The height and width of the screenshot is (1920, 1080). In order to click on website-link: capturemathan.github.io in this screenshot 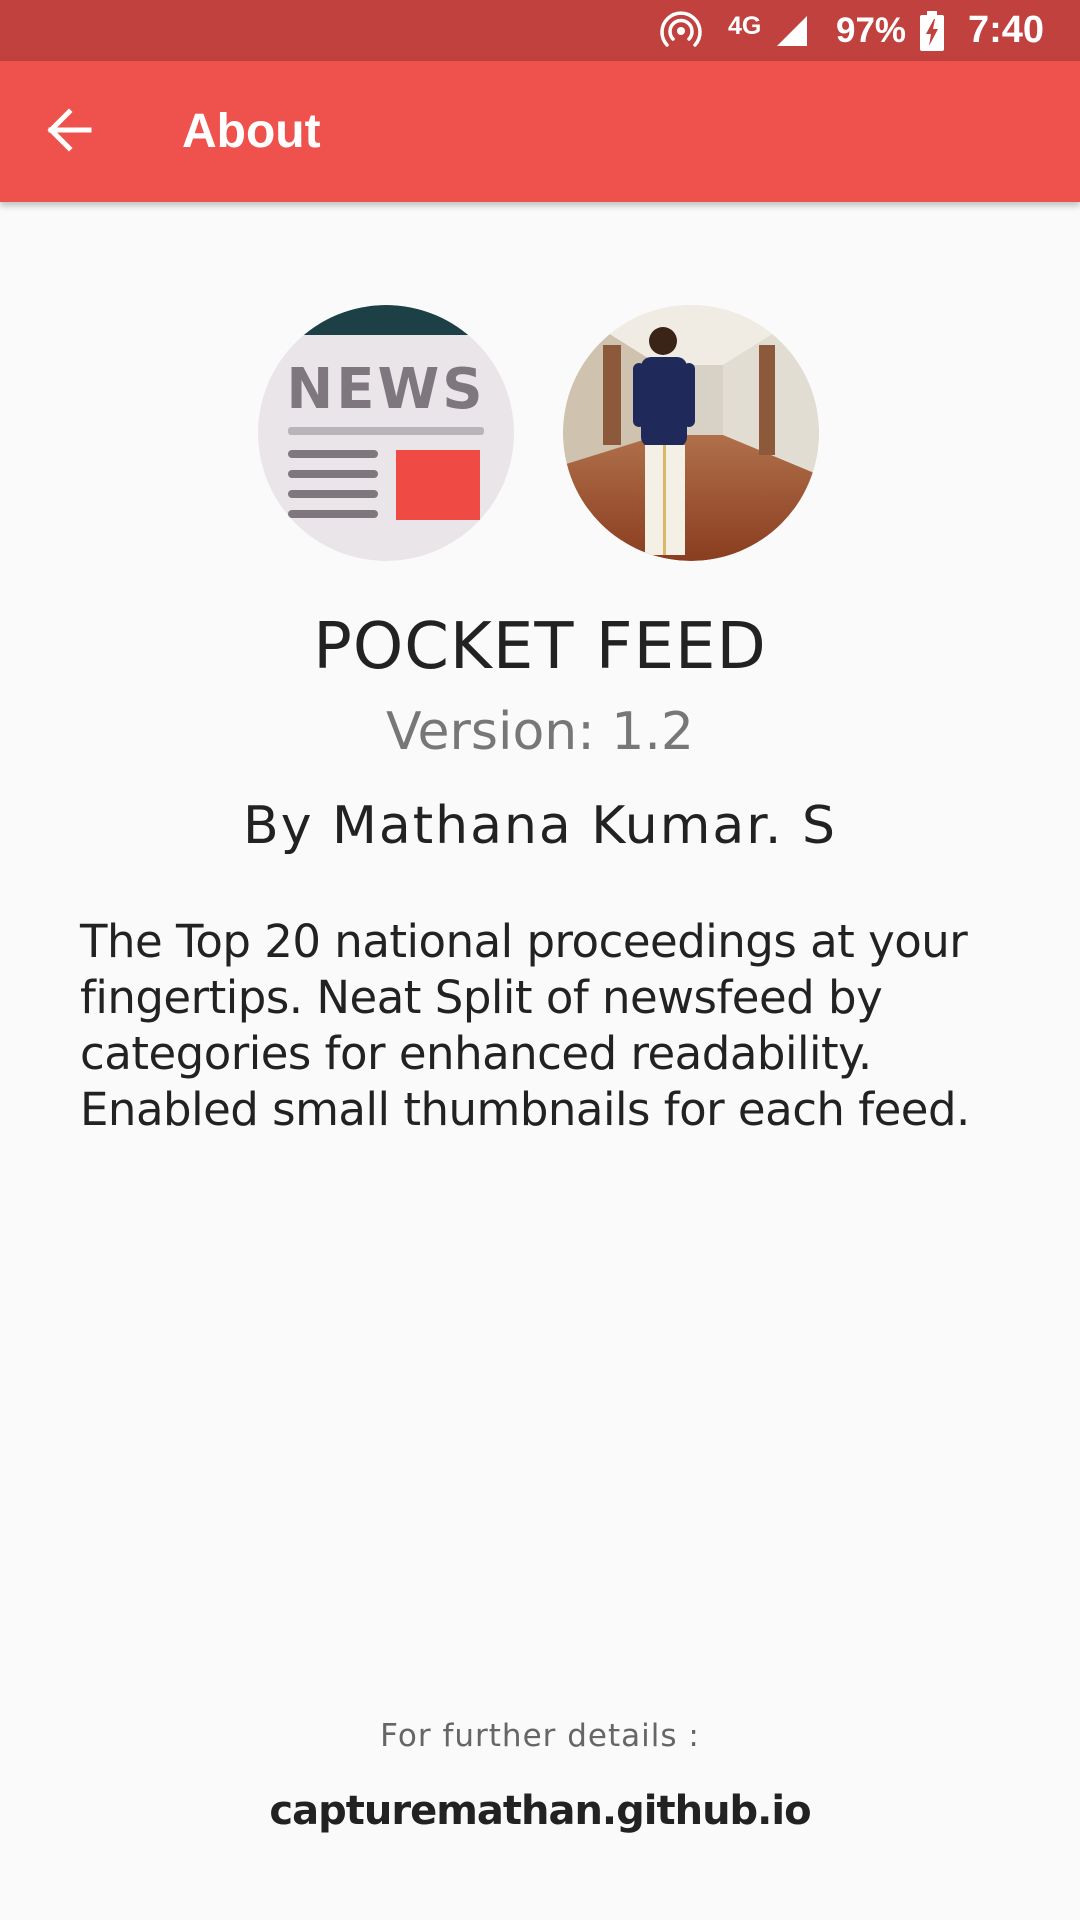, I will do `click(540, 1811)`.